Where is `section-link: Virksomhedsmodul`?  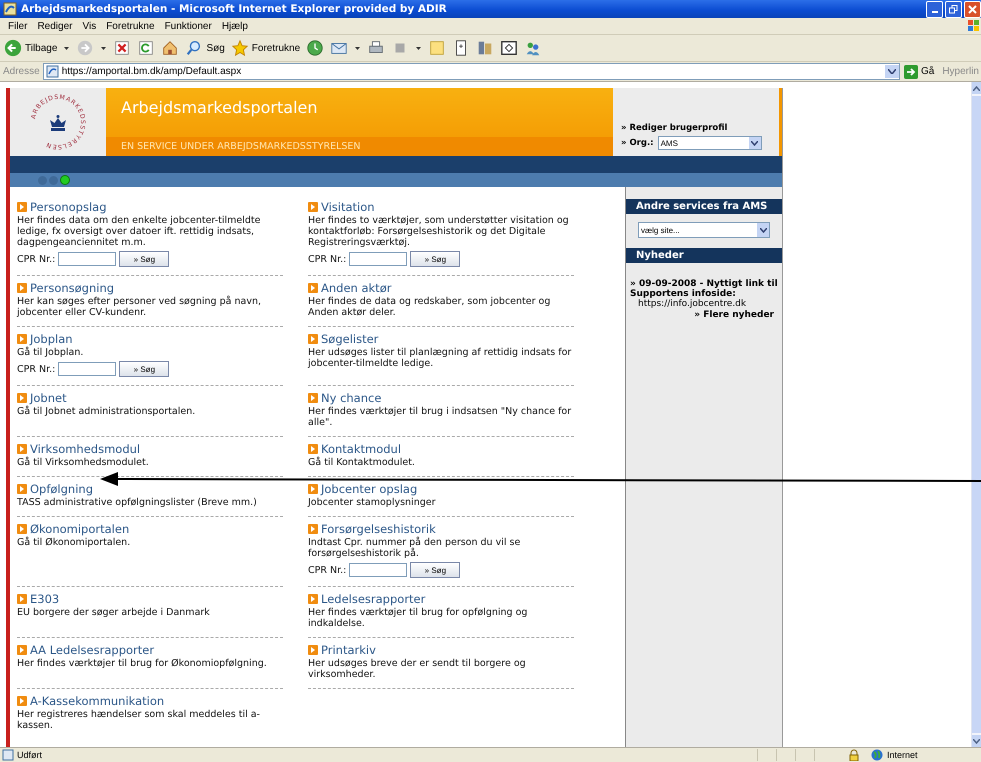
section-link: Virksomhedsmodul is located at coordinates (85, 449).